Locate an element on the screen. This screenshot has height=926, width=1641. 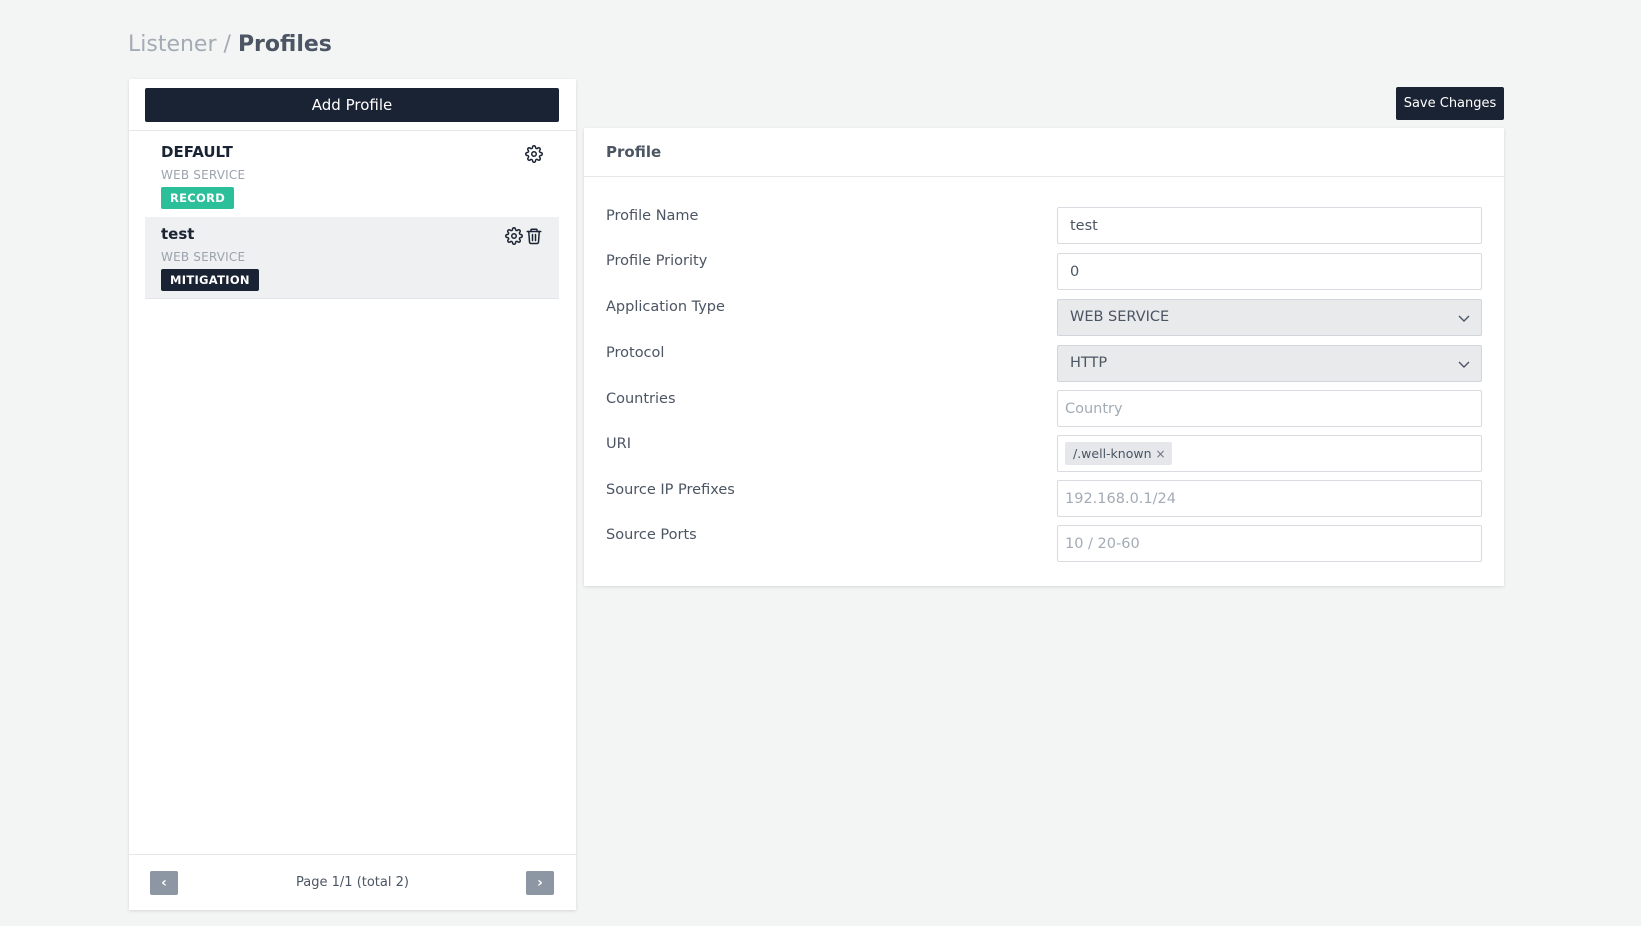
application-type-label: Application Type is located at coordinates (665, 307).